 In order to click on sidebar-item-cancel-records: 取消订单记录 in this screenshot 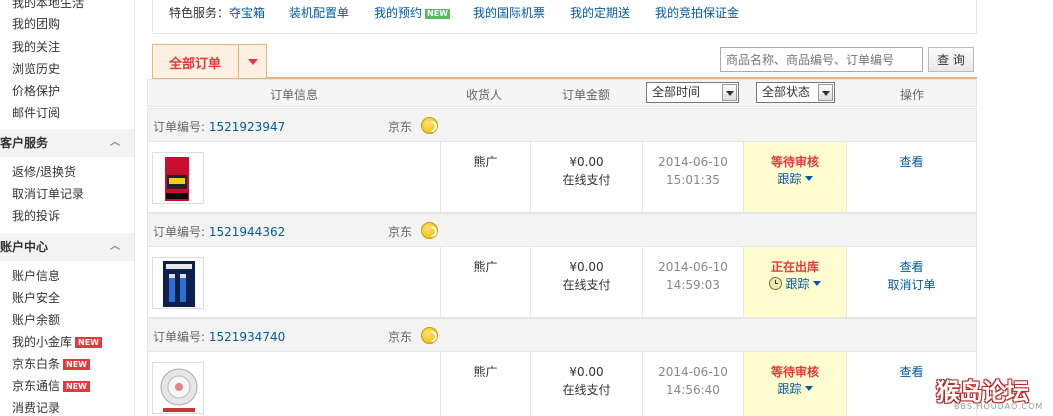, I will do `click(48, 193)`.